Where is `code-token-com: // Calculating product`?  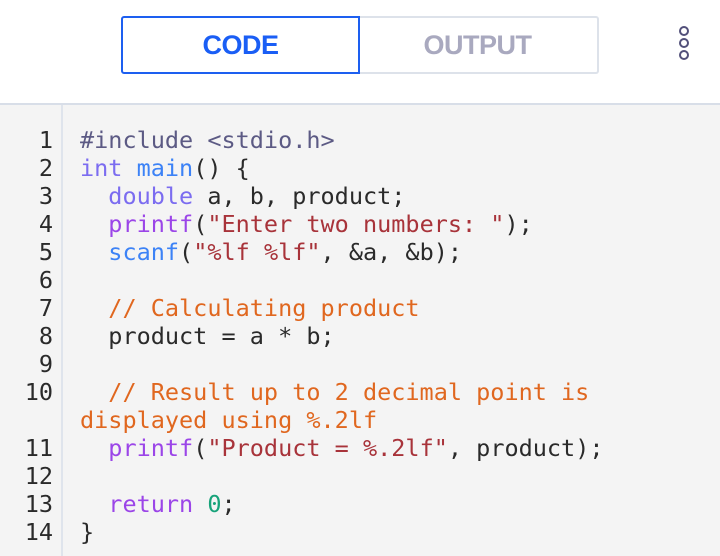
code-token-com: // Calculating product is located at coordinates (264, 308).